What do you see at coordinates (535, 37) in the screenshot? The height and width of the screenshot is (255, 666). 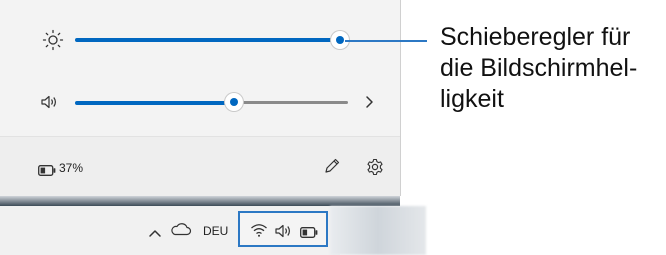 I see `callout-line-1: Schieberegler für` at bounding box center [535, 37].